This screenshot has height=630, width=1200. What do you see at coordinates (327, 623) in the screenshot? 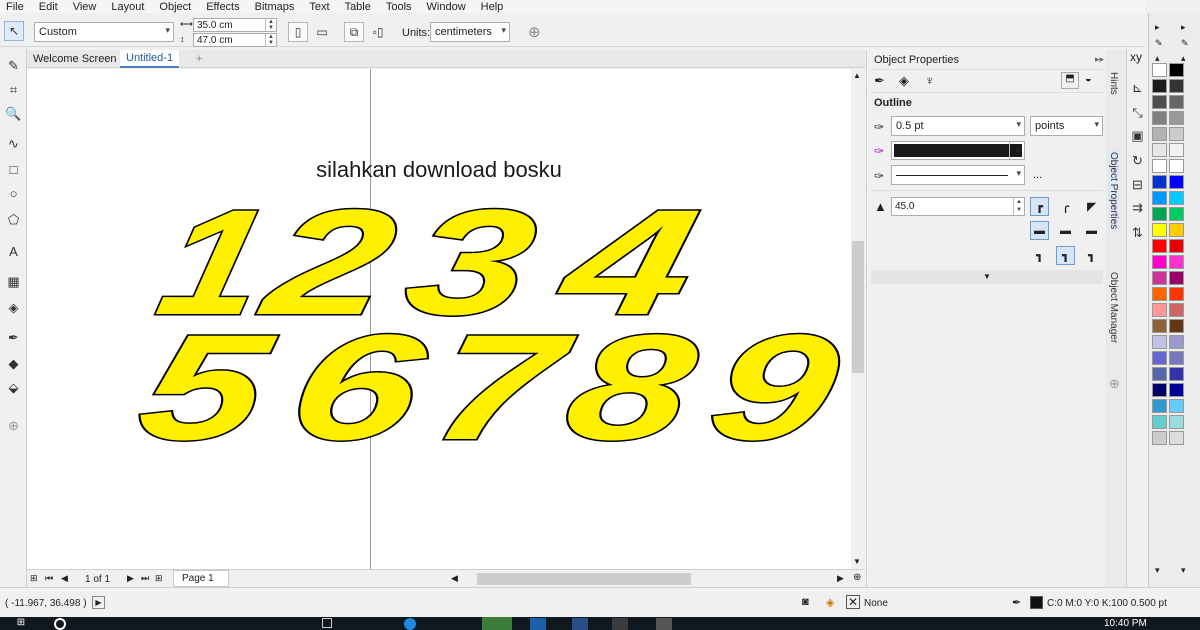
I see `task-view-icon` at bounding box center [327, 623].